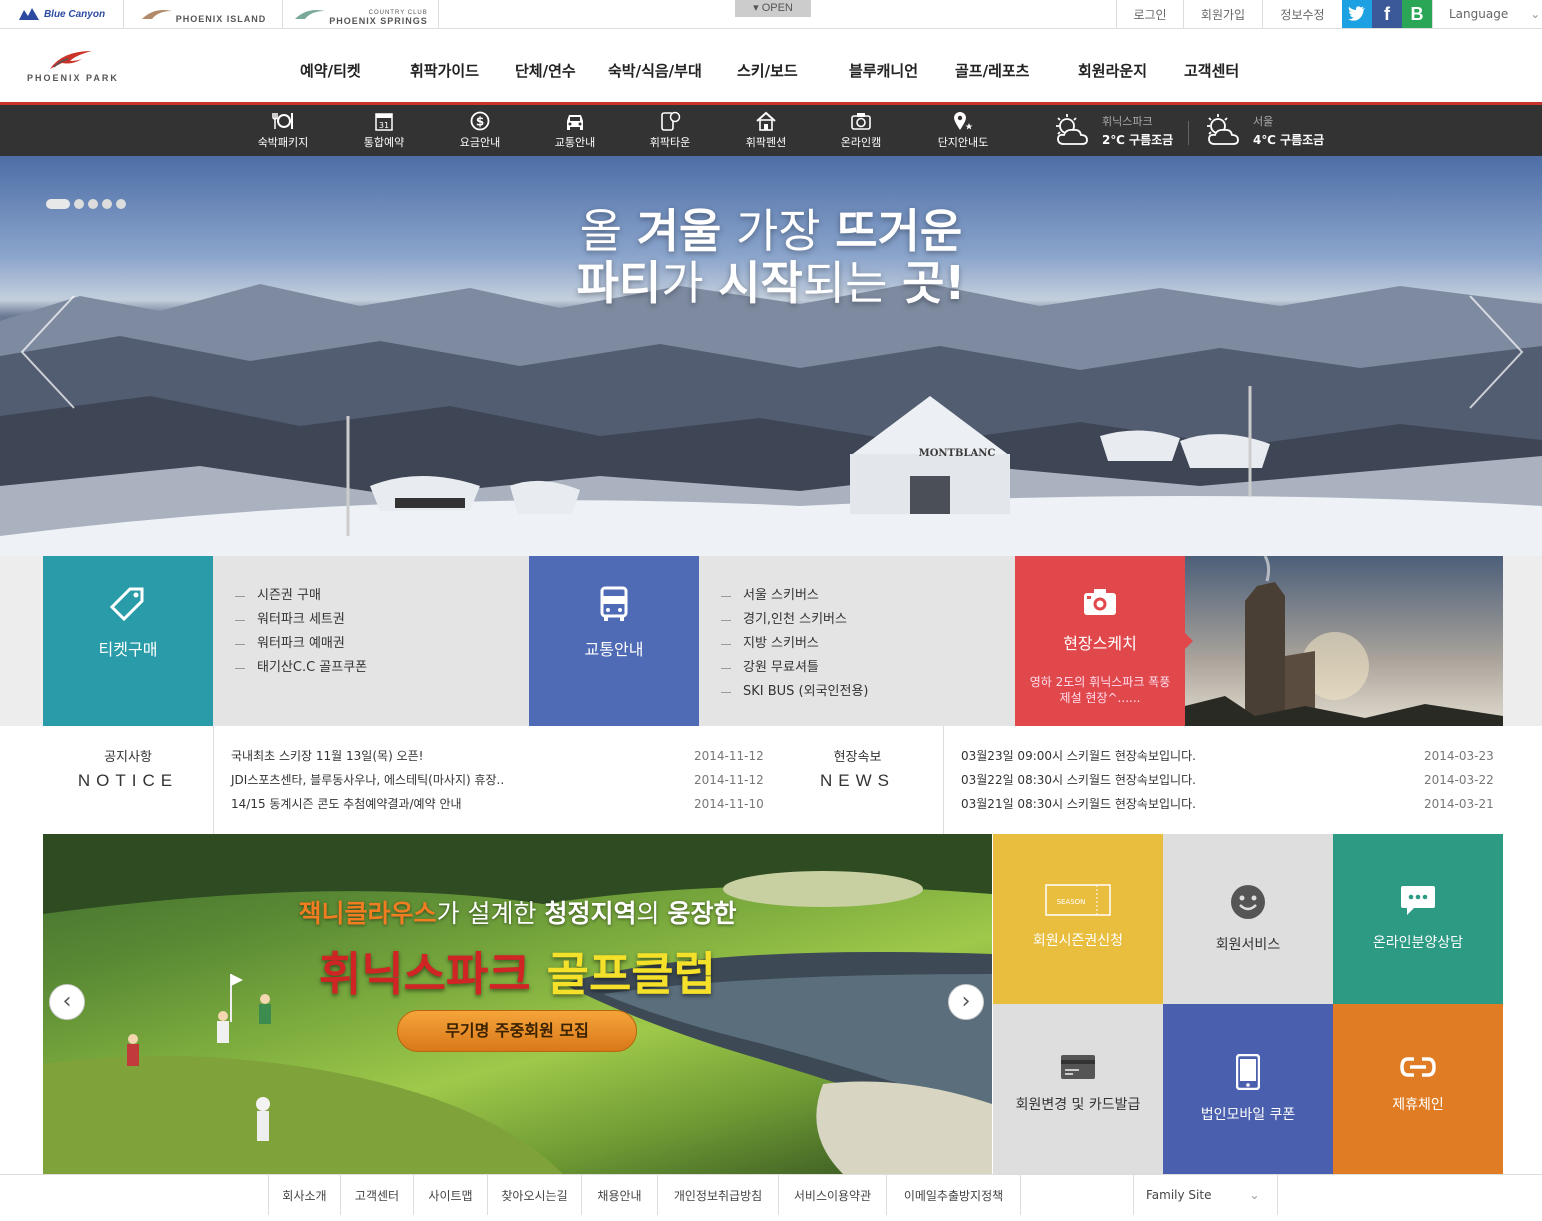 The image size is (1542, 1221). Describe the element at coordinates (517, 912) in the screenshot. I see `golf-headline-line1: 잭니클라우스가 설계한 청정지역의 웅장한` at that location.